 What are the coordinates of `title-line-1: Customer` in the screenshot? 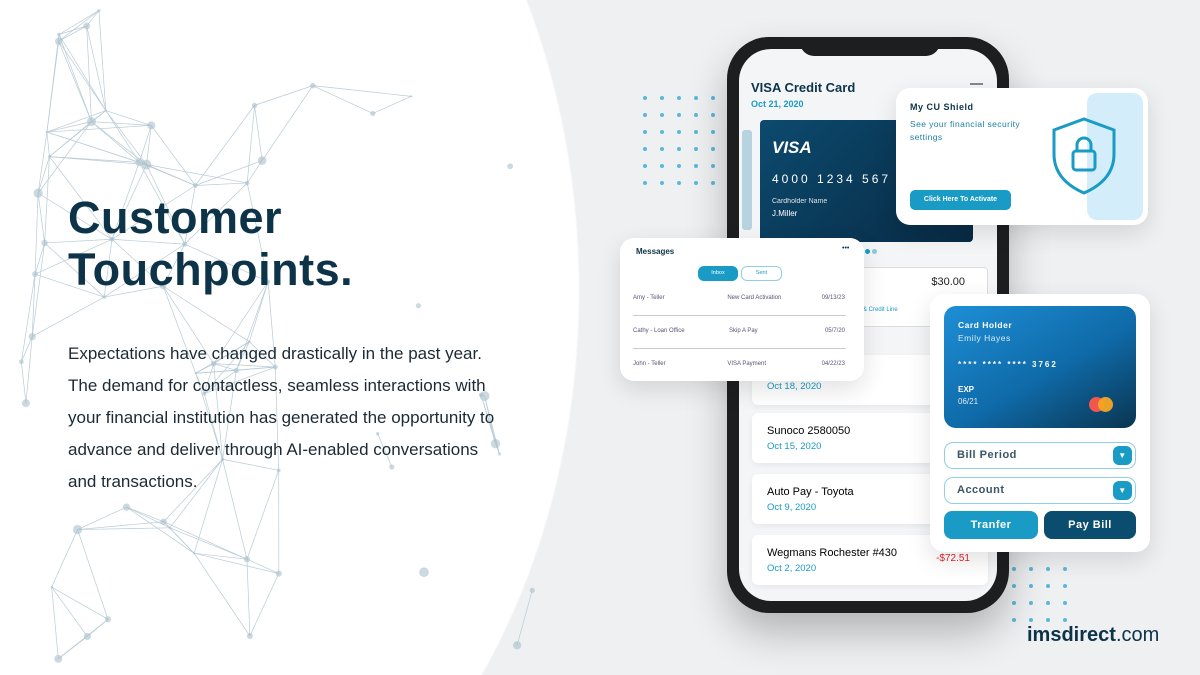 It's located at (175, 217).